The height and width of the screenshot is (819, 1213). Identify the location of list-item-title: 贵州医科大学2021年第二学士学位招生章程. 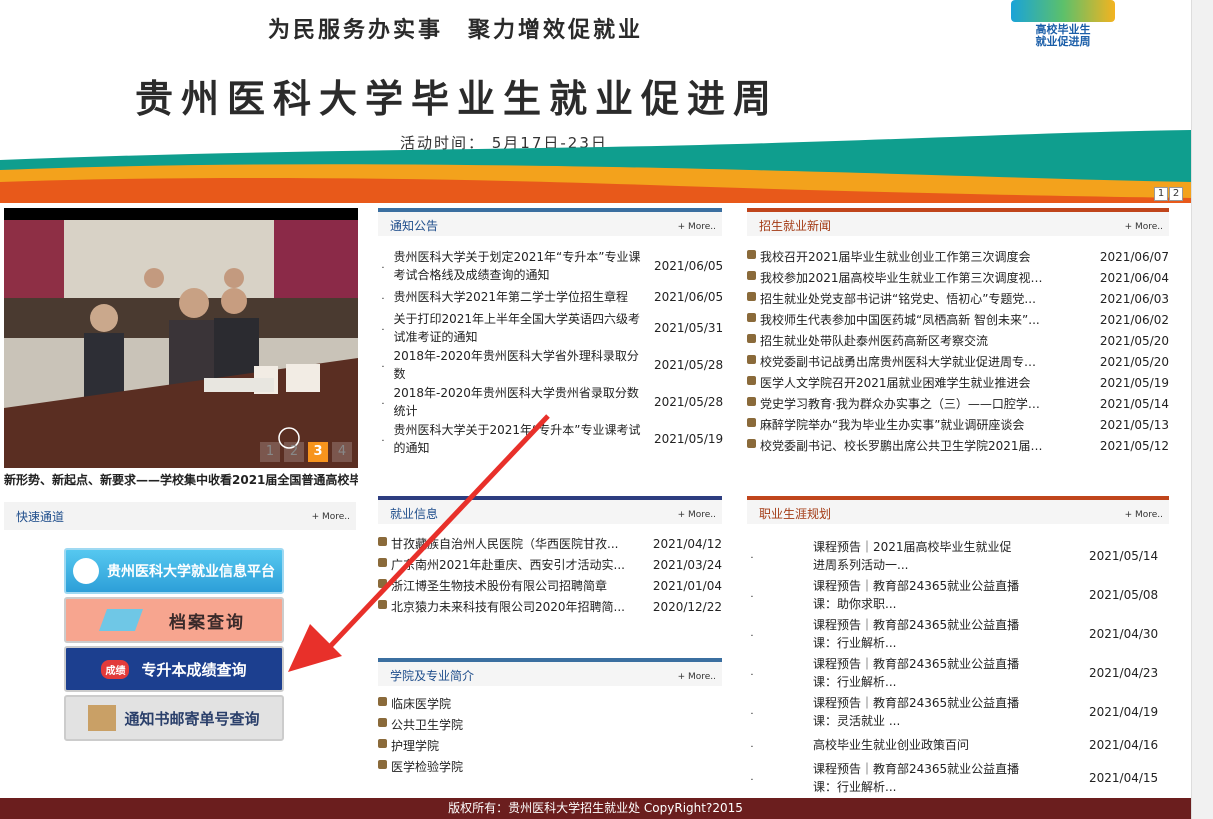
(521, 297).